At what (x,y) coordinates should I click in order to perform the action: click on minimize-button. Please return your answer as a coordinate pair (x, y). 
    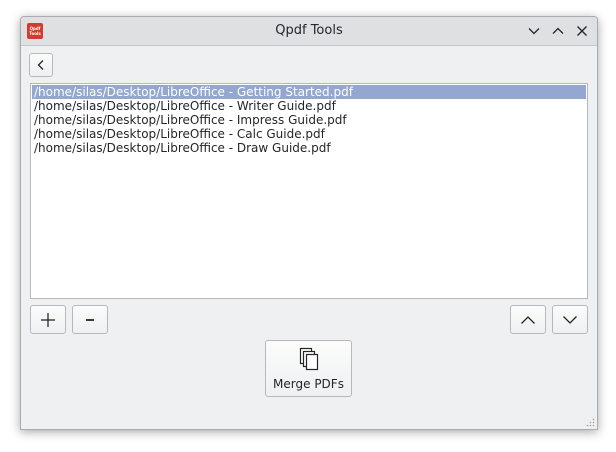
    Looking at the image, I should click on (534, 31).